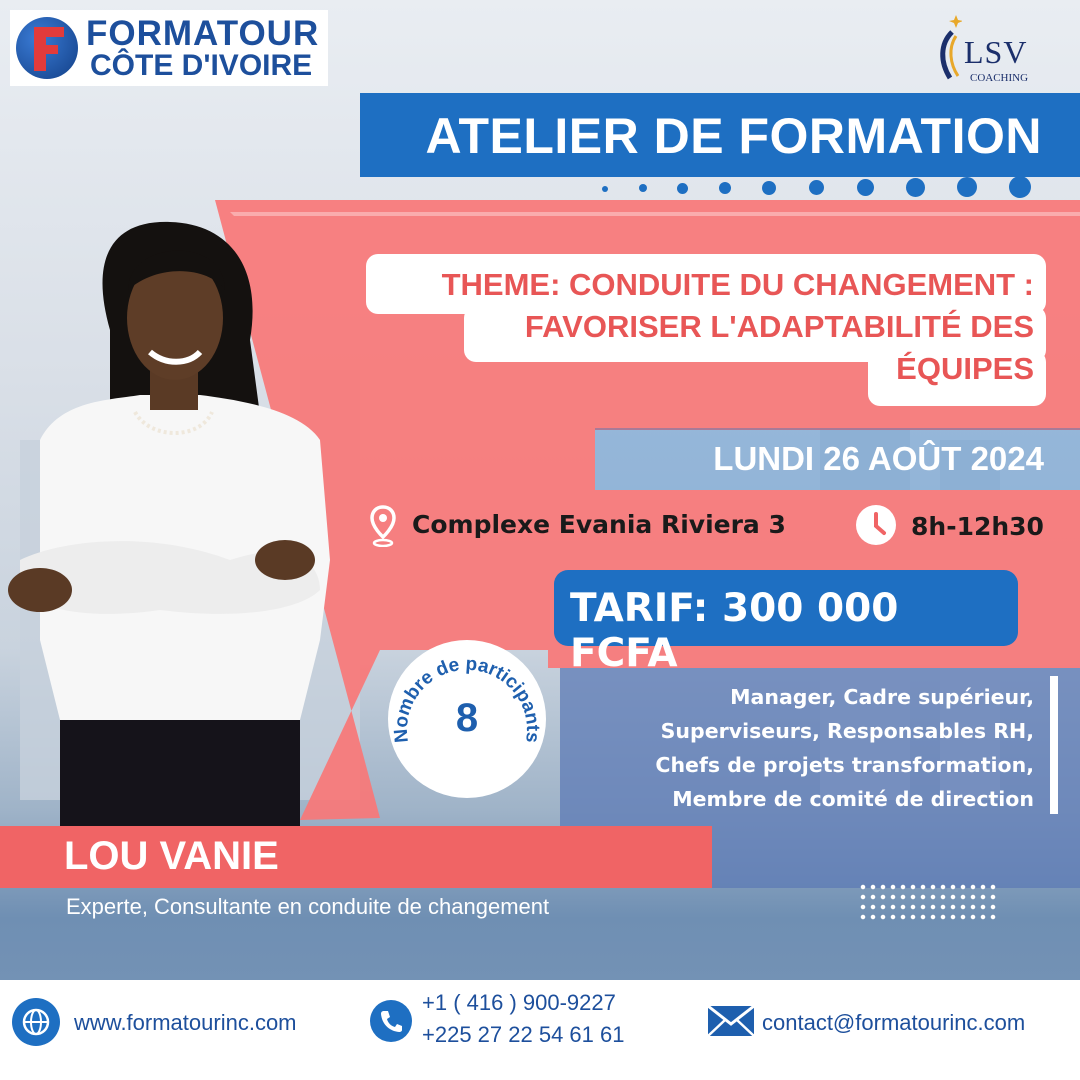 The image size is (1080, 1080). What do you see at coordinates (844, 765) in the screenshot?
I see `audience-line: Chefs de projets transformation,` at bounding box center [844, 765].